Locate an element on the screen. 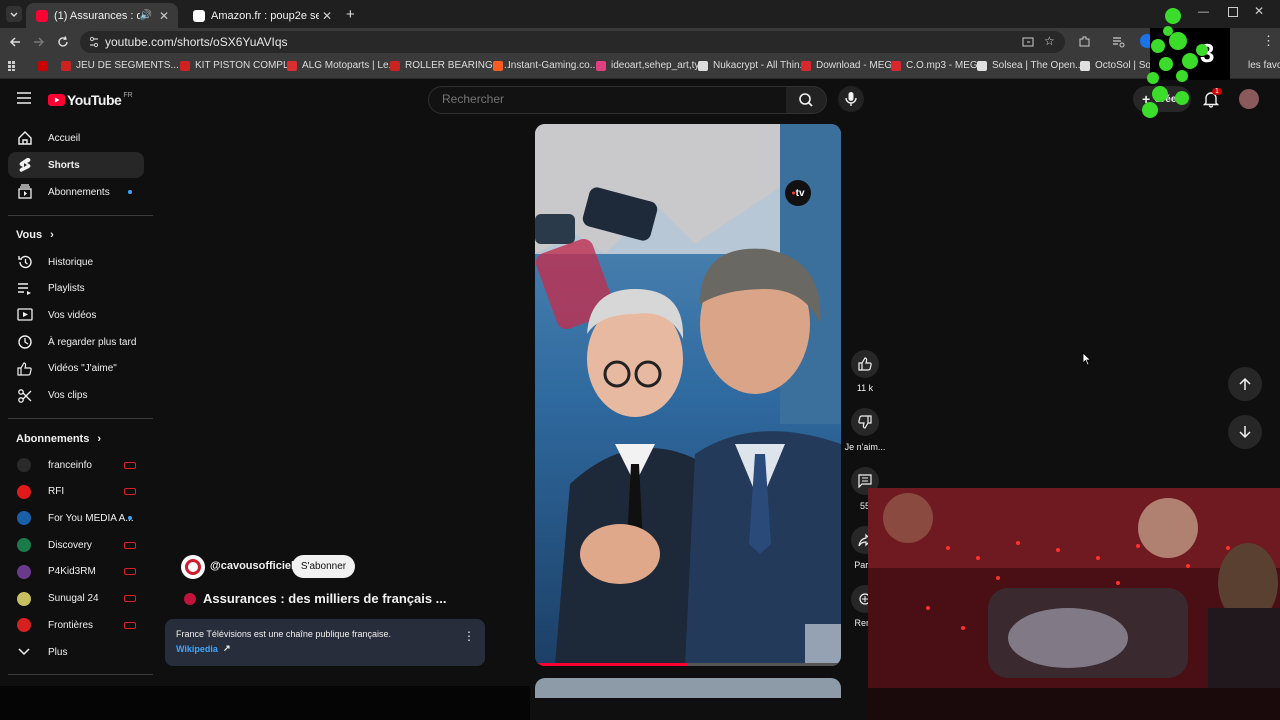  search-icon is located at coordinates (806, 100).